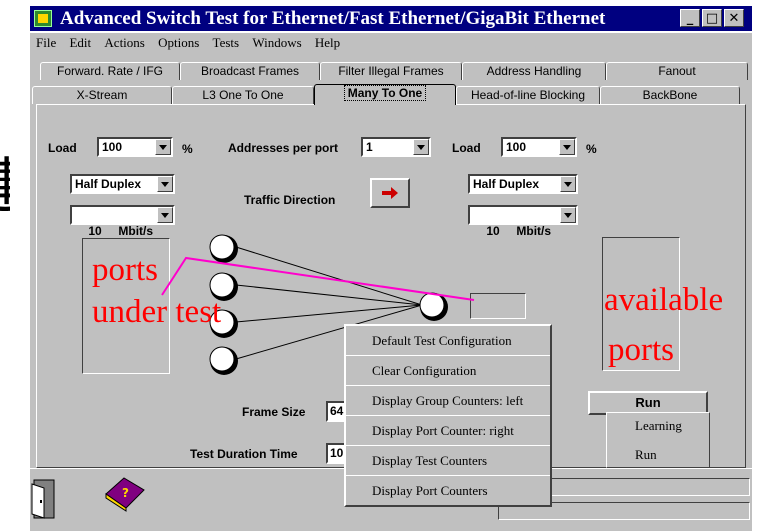 The image size is (762, 531). What do you see at coordinates (157, 312) in the screenshot?
I see `annotation-under-test: under test` at bounding box center [157, 312].